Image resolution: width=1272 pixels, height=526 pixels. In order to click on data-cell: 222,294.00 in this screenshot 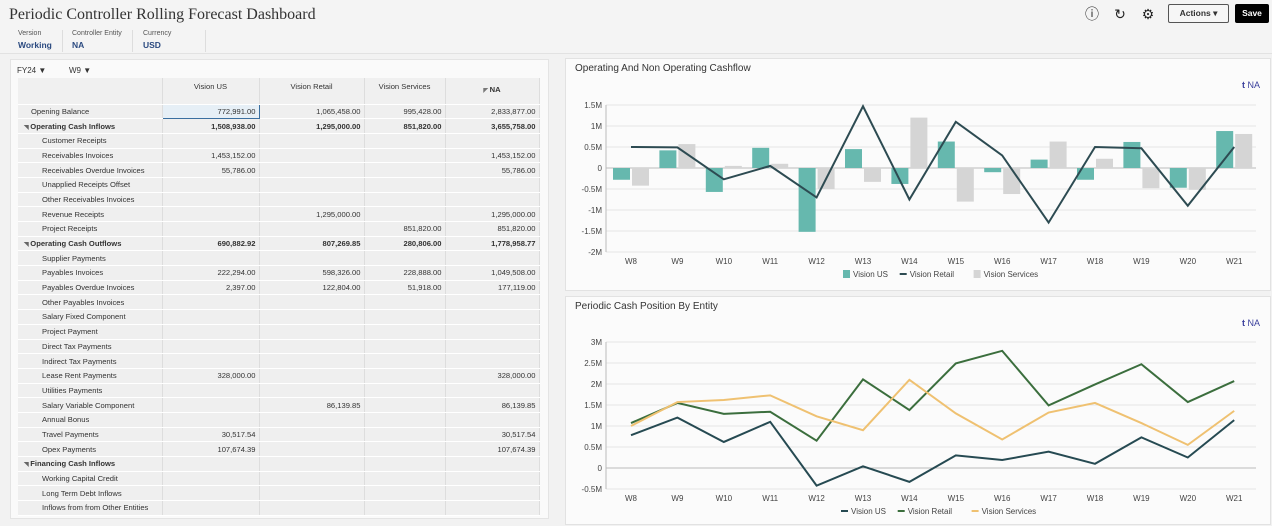, I will do `click(211, 273)`.